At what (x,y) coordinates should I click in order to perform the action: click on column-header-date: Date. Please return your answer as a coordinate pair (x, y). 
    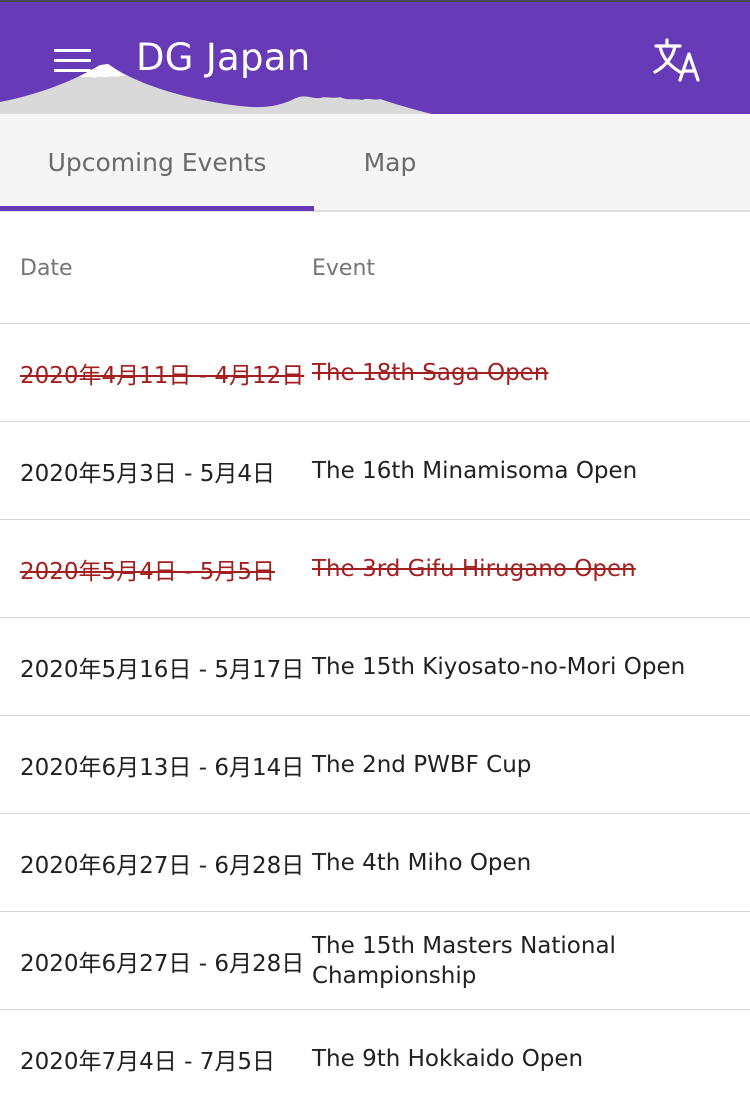
    Looking at the image, I should click on (46, 268).